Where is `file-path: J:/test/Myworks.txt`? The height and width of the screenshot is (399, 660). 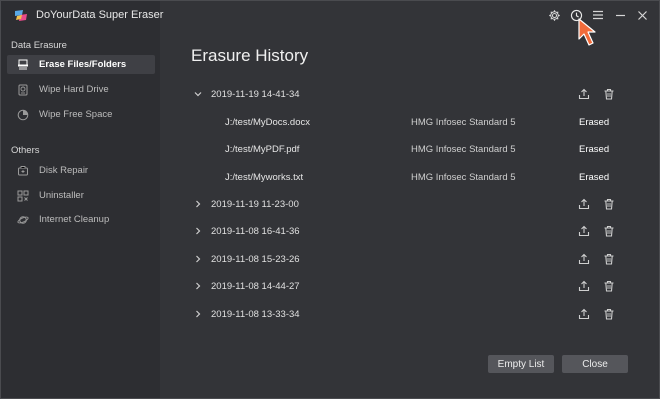 file-path: J:/test/Myworks.txt is located at coordinates (264, 177).